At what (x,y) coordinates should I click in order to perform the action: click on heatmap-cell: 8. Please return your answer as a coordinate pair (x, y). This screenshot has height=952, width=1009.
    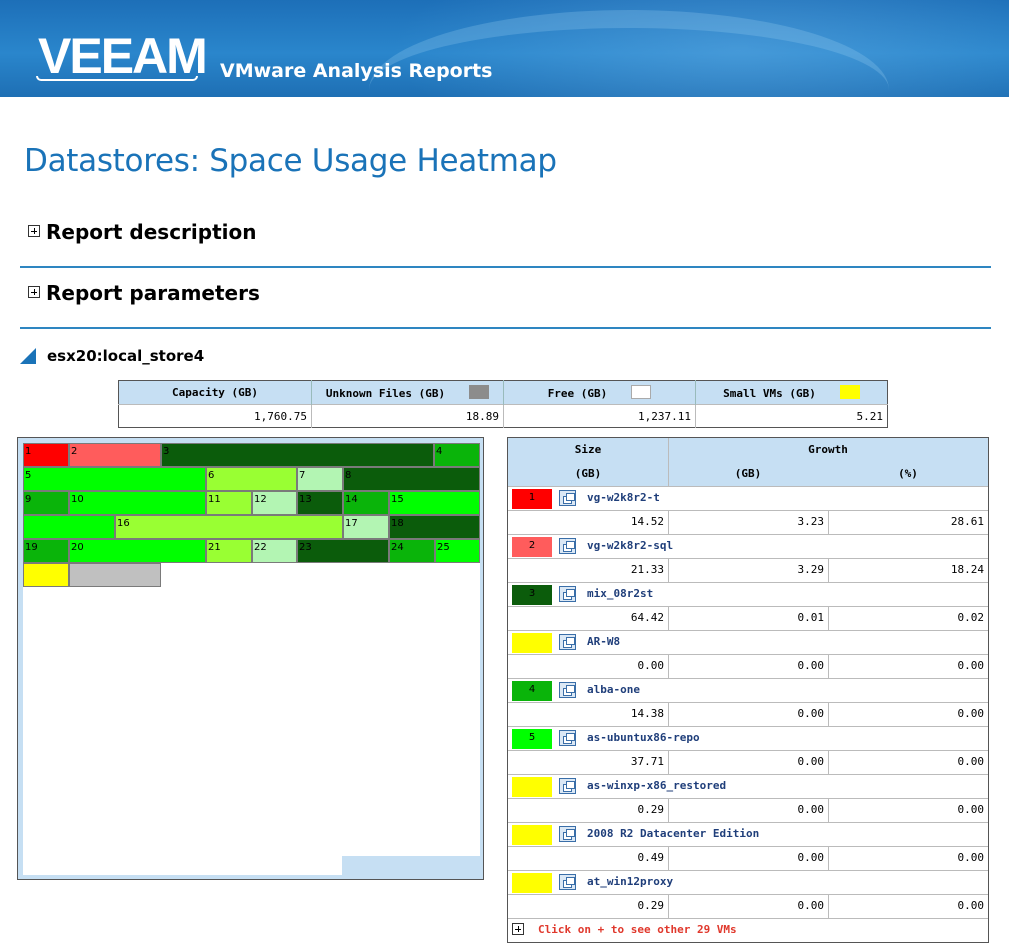
    Looking at the image, I should click on (411, 479).